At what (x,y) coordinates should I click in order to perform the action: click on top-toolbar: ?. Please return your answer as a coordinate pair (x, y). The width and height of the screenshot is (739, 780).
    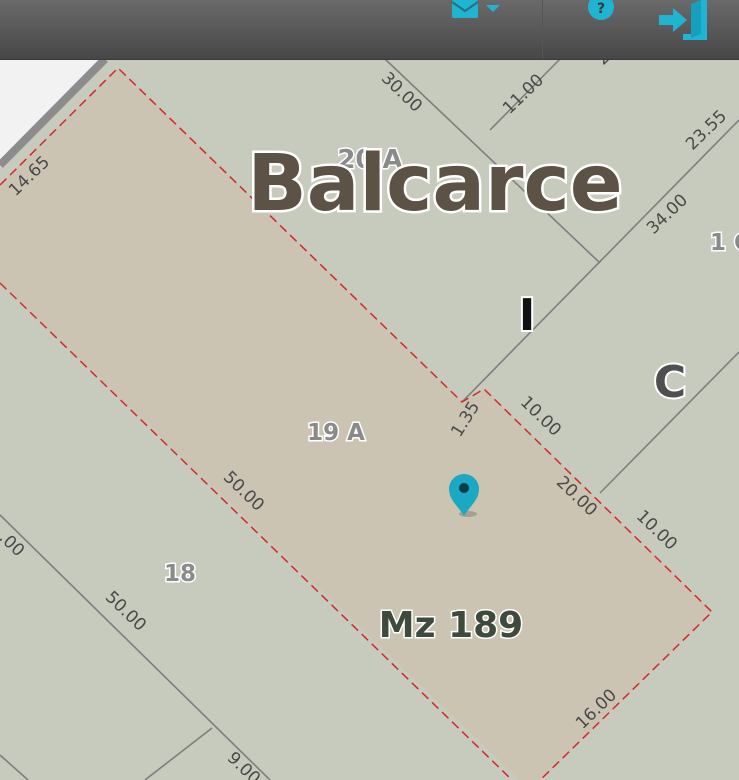
    Looking at the image, I should click on (369, 30).